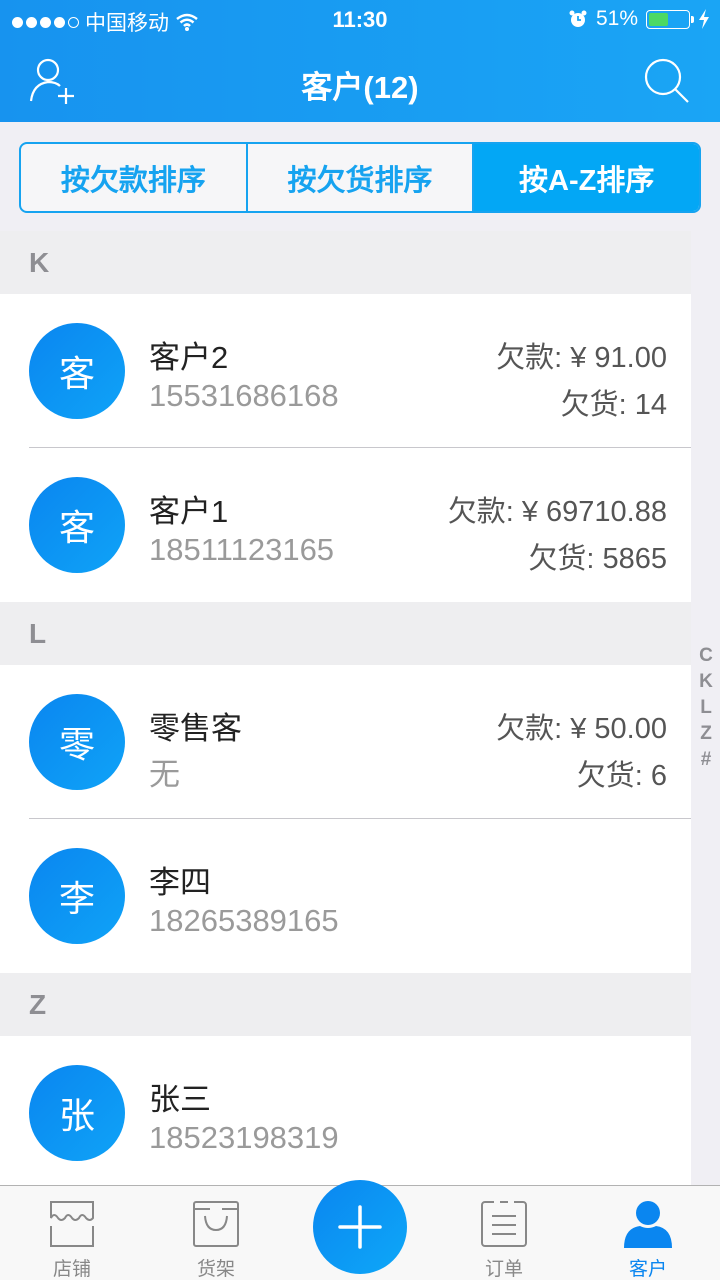 The height and width of the screenshot is (1280, 720). I want to click on customer-debt: 欠款: ¥ 50.00, so click(581, 729).